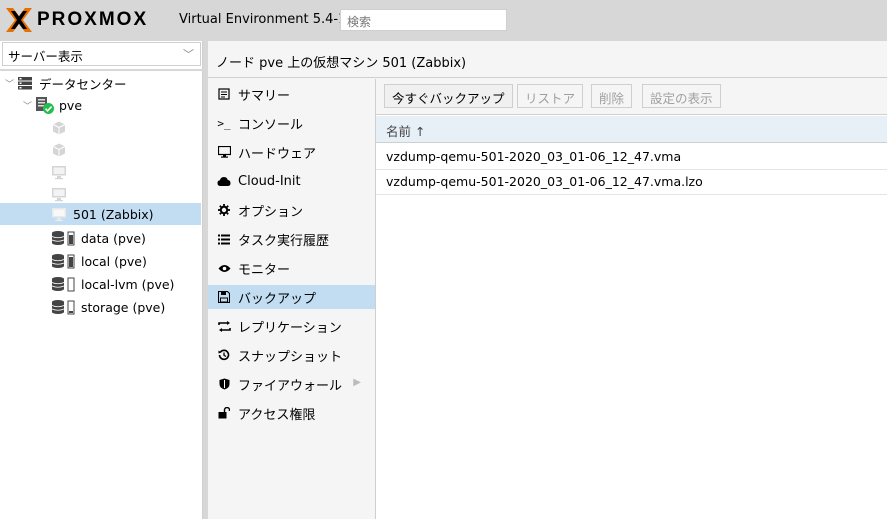 This screenshot has width=887, height=519. I want to click on menu-item-cloud-init: Cloud-Init, so click(291, 181).